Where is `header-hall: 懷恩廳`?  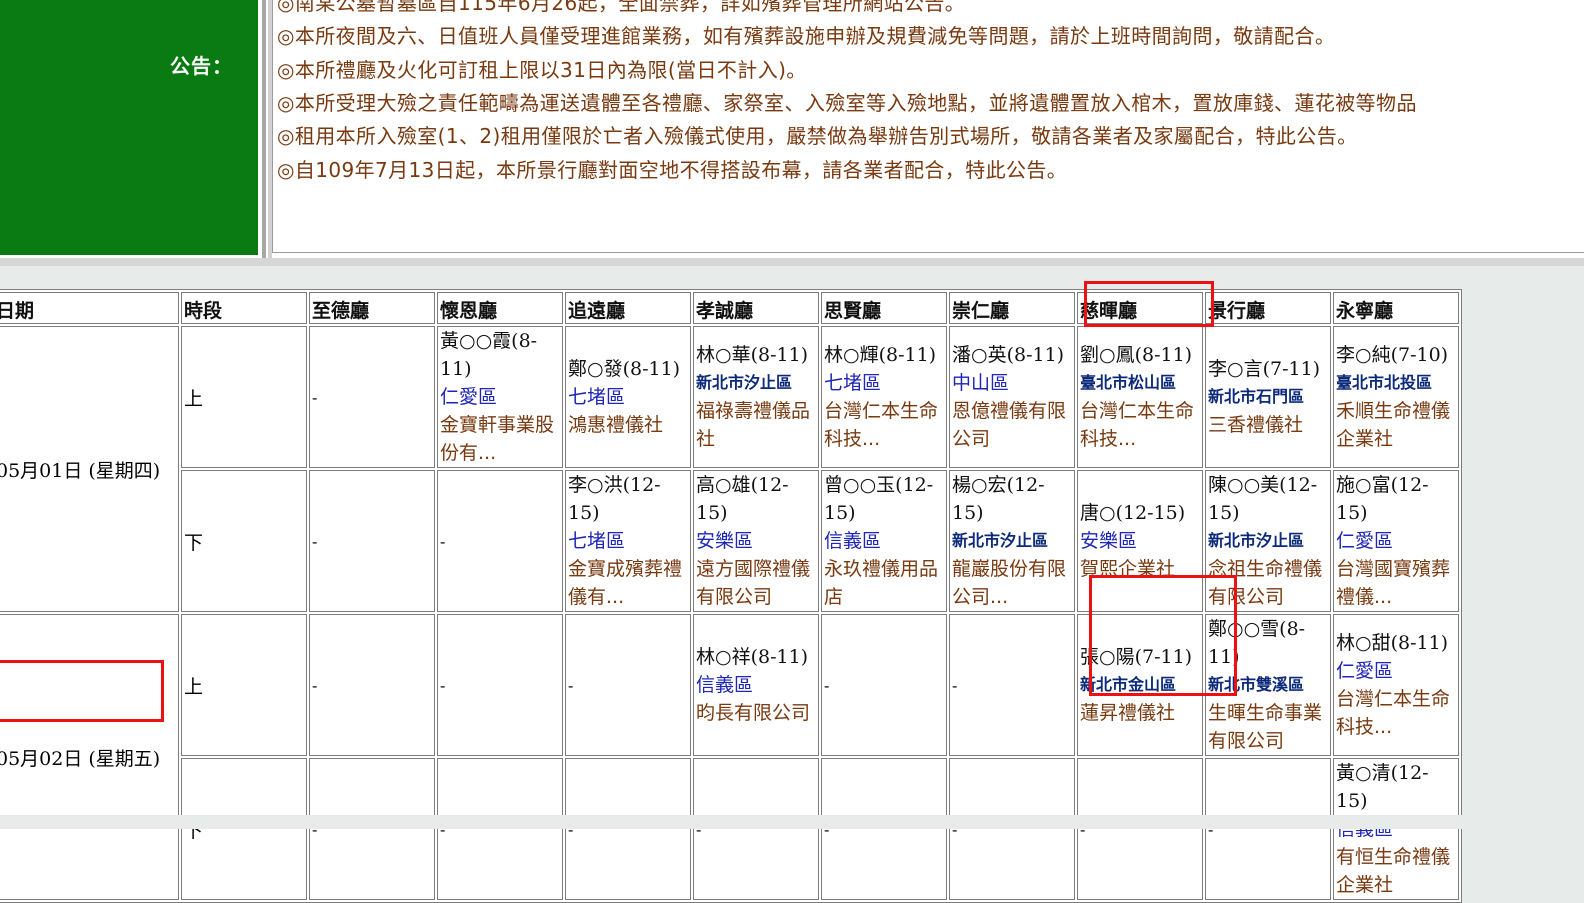 header-hall: 懷恩廳 is located at coordinates (500, 308).